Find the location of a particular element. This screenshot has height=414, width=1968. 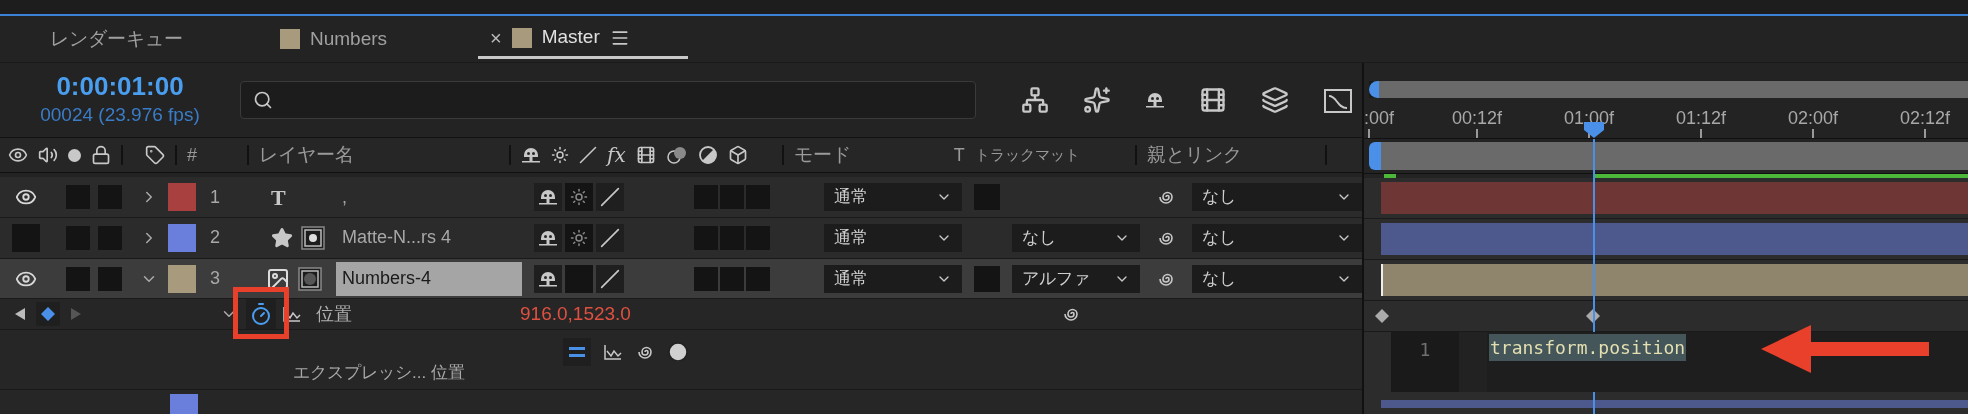

fx-header: fx is located at coordinates (616, 156).